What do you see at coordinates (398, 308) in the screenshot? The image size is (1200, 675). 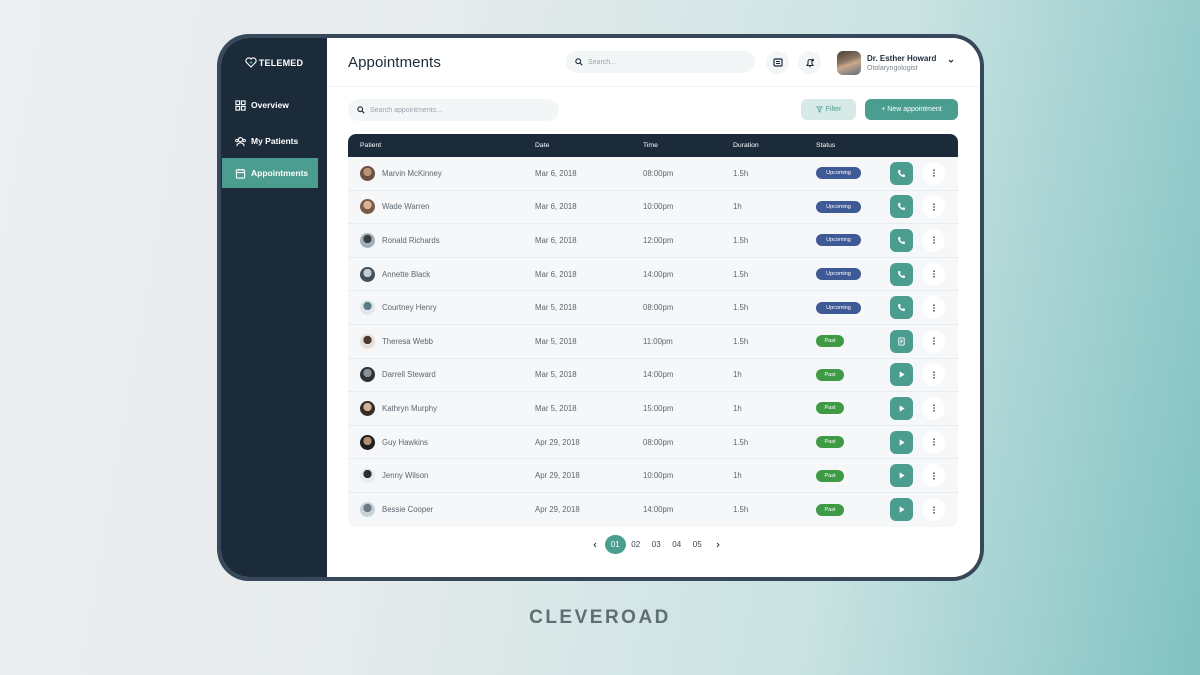 I see `patient-cell: Courtney Henry` at bounding box center [398, 308].